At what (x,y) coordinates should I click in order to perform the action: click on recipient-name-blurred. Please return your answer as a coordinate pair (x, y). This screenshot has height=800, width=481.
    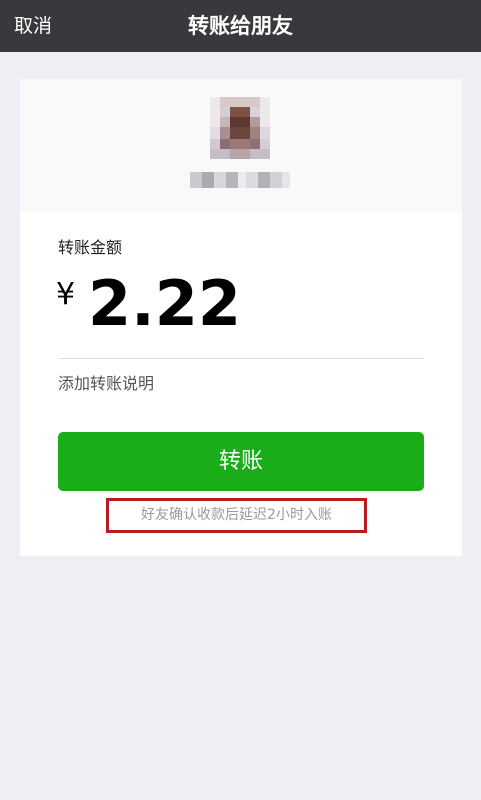
    Looking at the image, I should click on (240, 180).